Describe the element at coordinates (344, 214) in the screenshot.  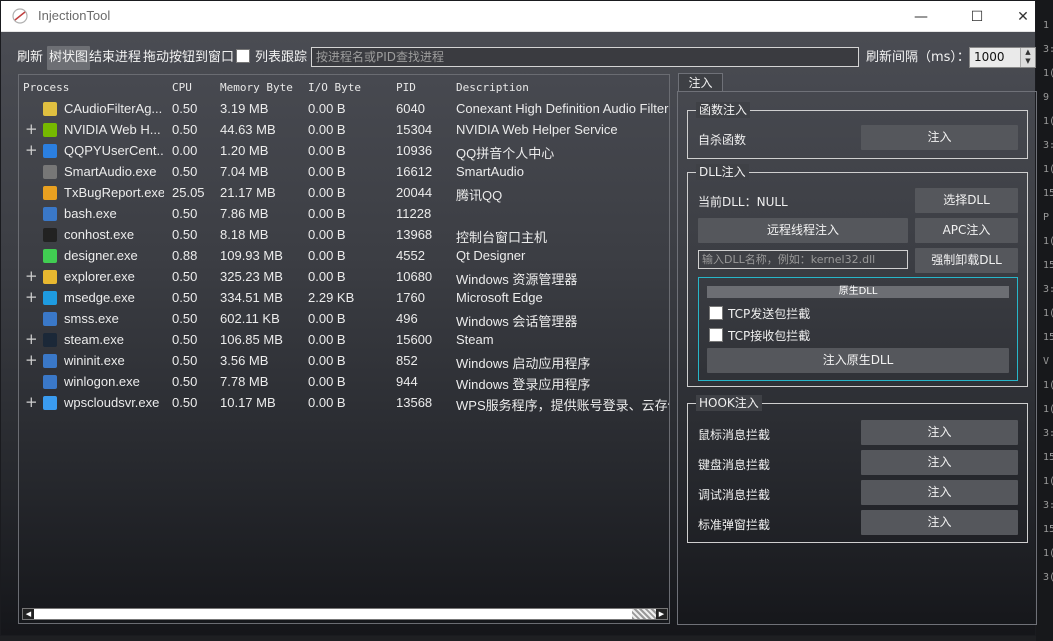
I see `process-row: bash.exe 0.50 7.86 MB 0.00 B 11228` at that location.